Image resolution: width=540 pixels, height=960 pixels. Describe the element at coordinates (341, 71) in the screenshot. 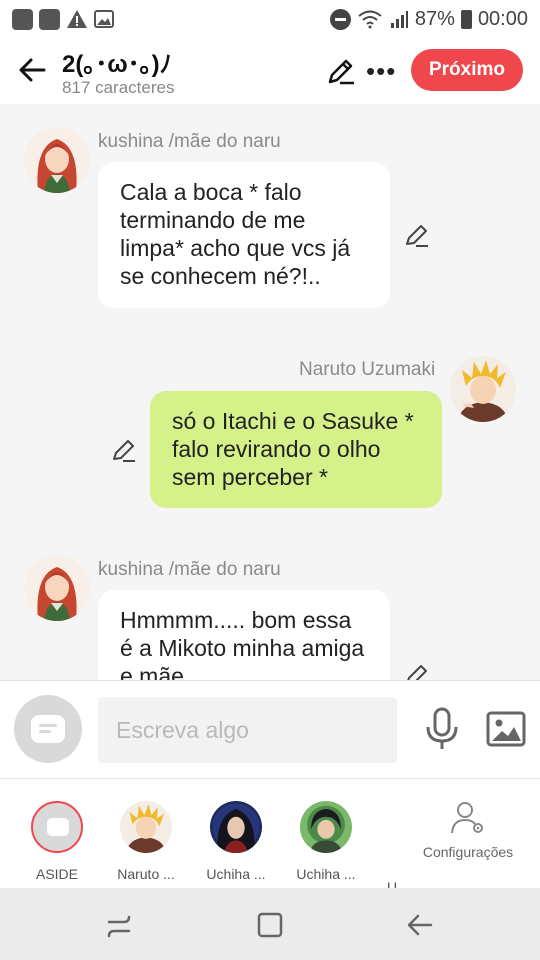

I see `edit-icon` at that location.